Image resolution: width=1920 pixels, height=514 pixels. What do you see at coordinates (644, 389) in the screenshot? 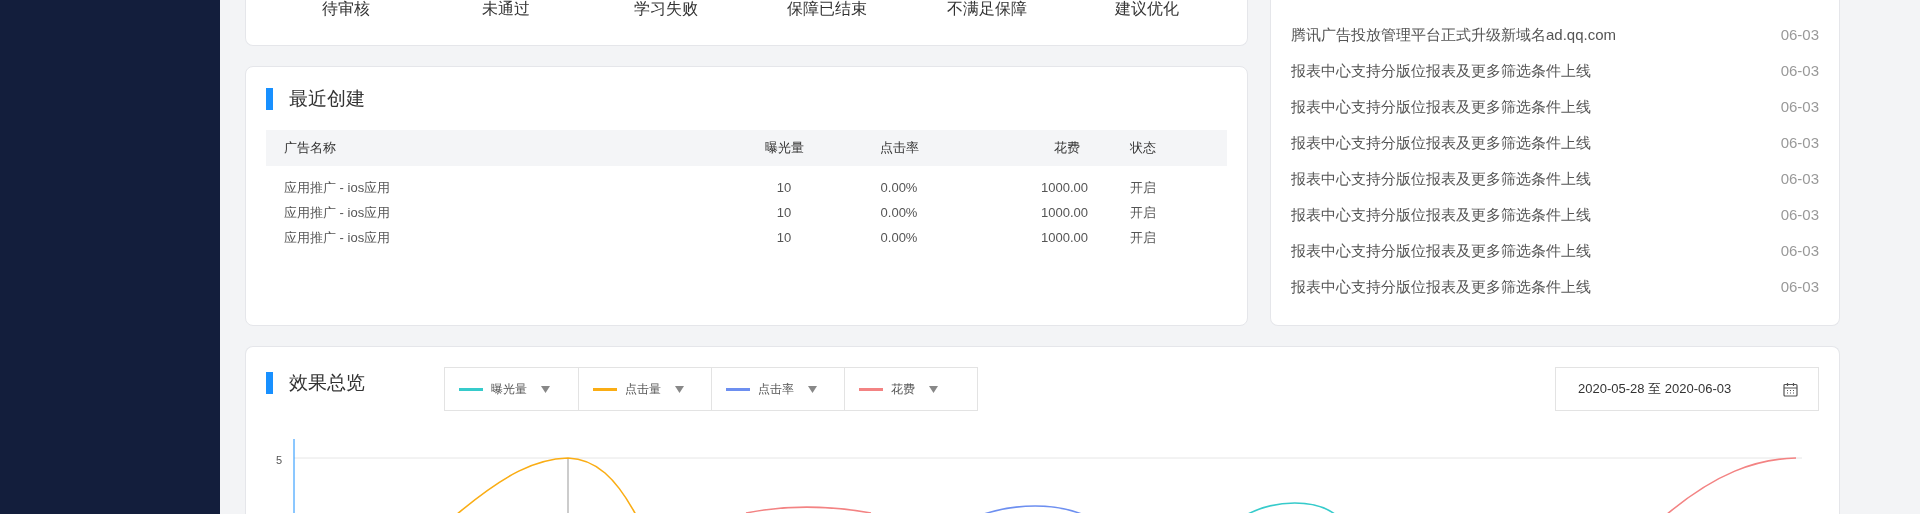
I see `metric-dropdown: 点击量` at bounding box center [644, 389].